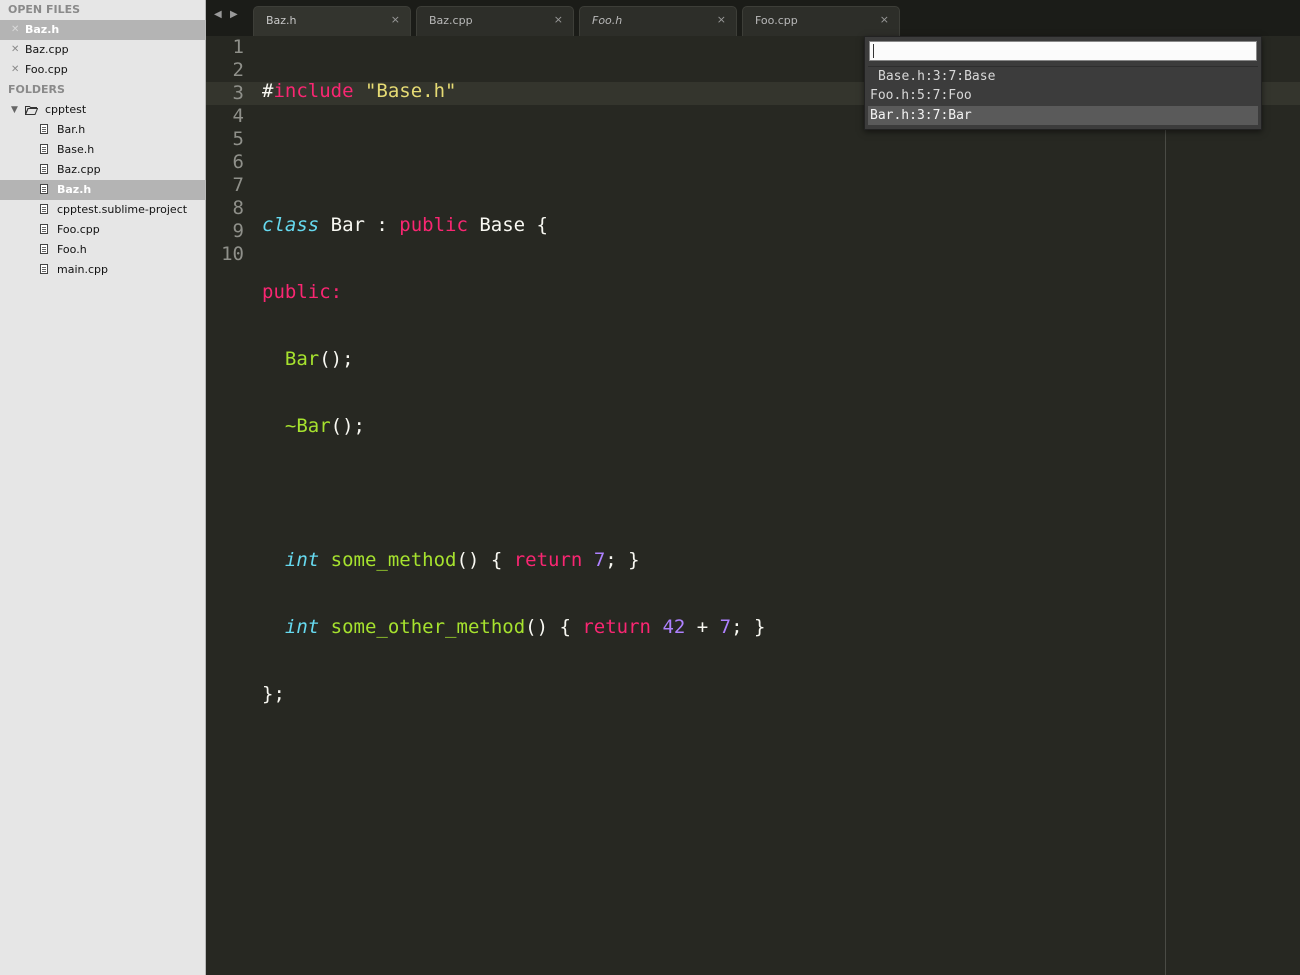 The height and width of the screenshot is (975, 1300). I want to click on open-file-label: Baz.cpp, so click(47, 49).